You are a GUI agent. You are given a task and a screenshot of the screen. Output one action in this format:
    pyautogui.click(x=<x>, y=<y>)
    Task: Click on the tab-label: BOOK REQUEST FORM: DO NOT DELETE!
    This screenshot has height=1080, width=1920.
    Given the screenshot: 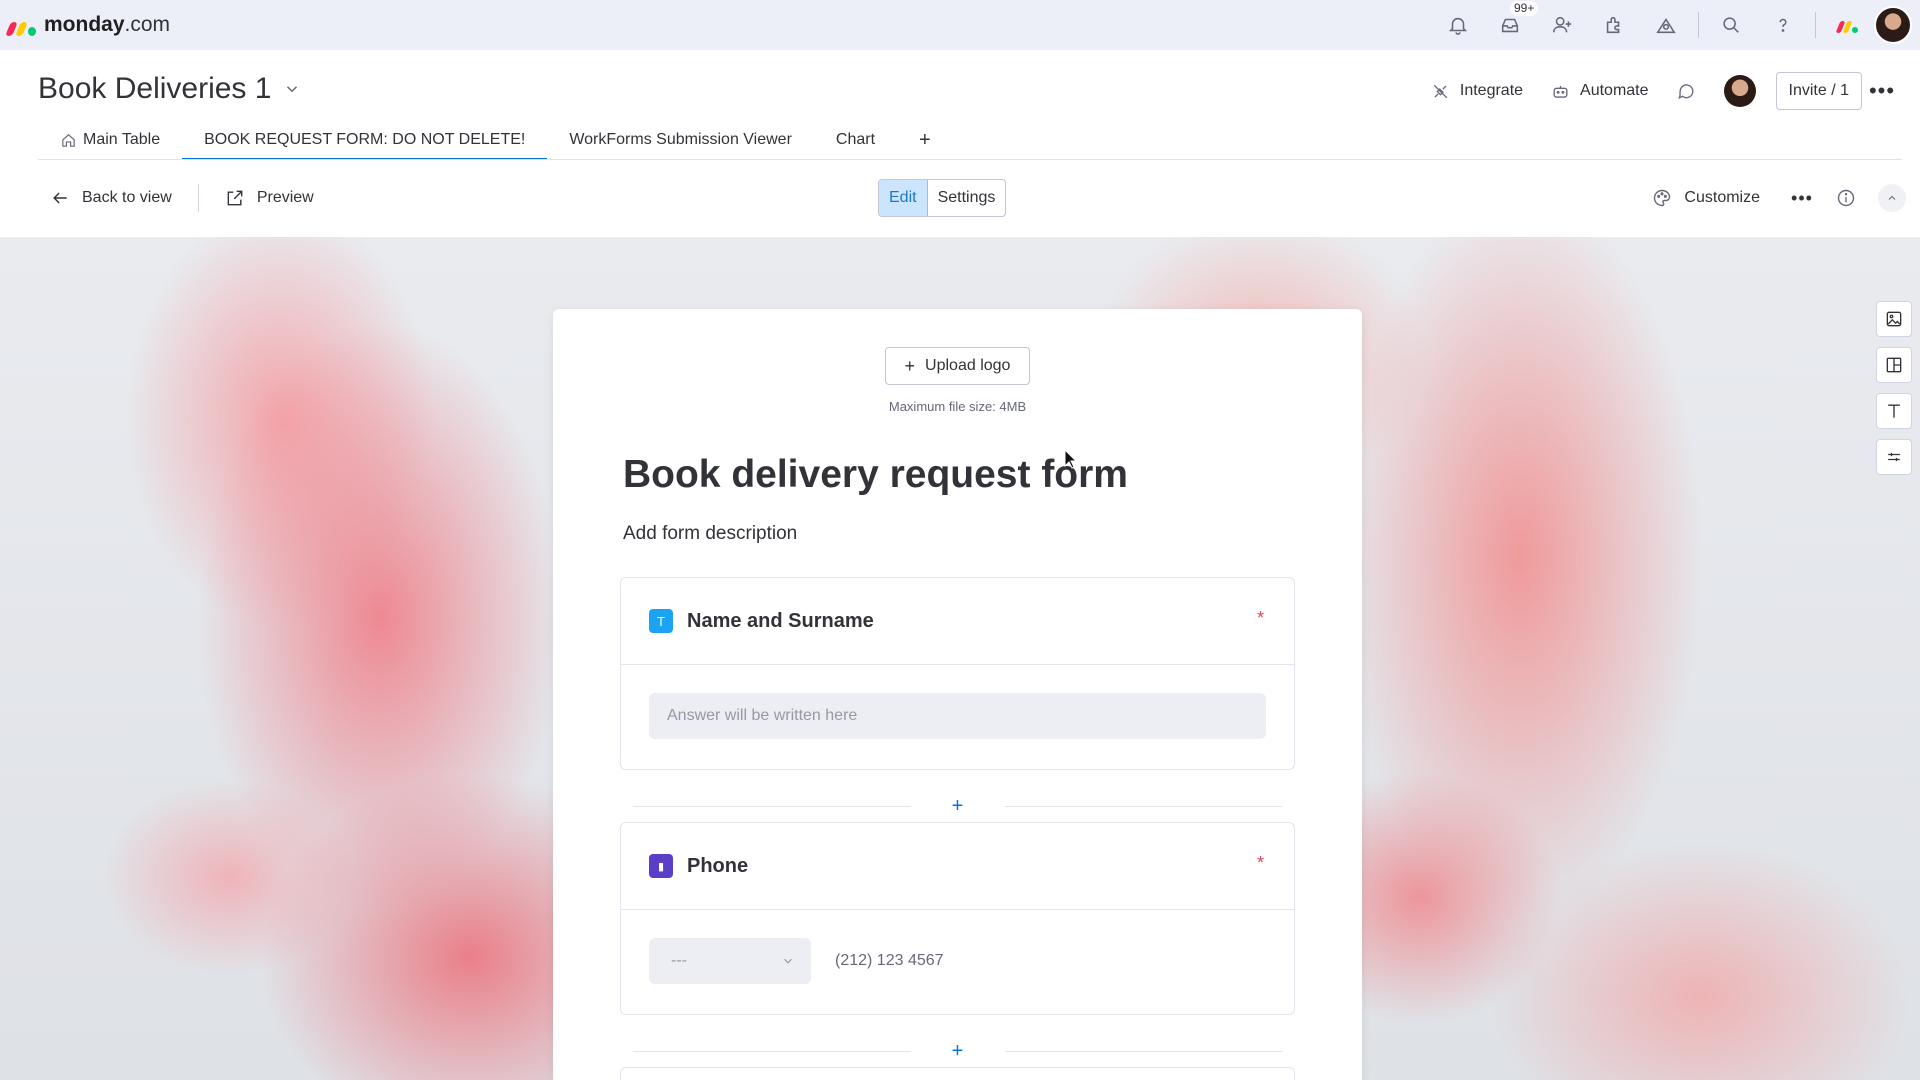 What is the action you would take?
    pyautogui.click(x=365, y=139)
    